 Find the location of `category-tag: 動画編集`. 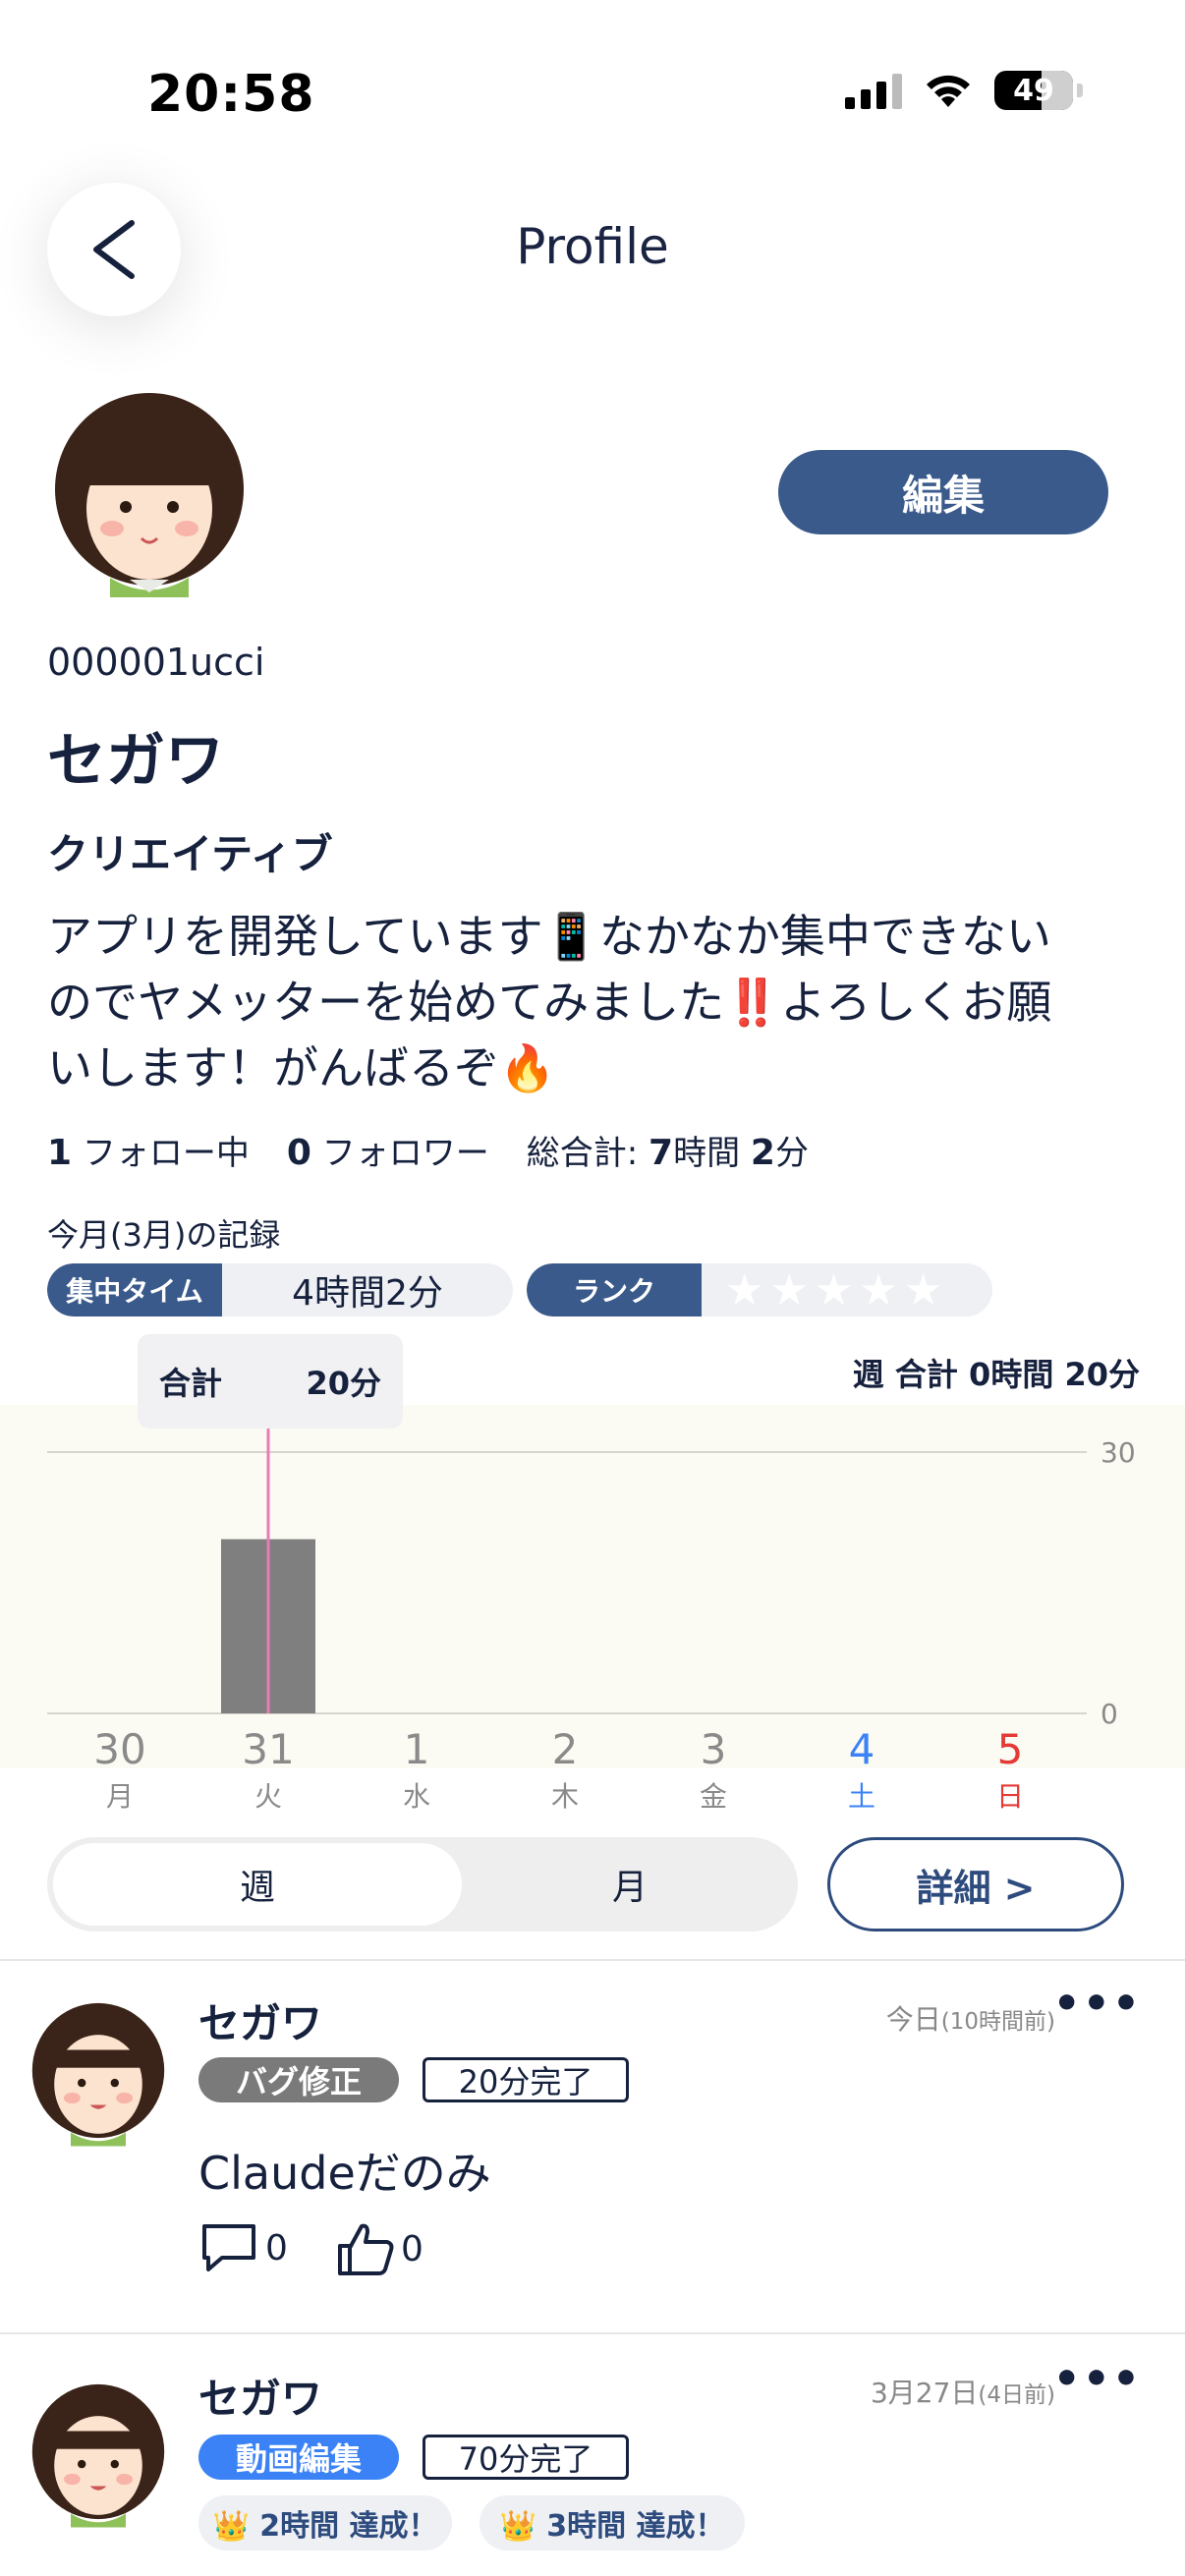

category-tag: 動画編集 is located at coordinates (298, 2457).